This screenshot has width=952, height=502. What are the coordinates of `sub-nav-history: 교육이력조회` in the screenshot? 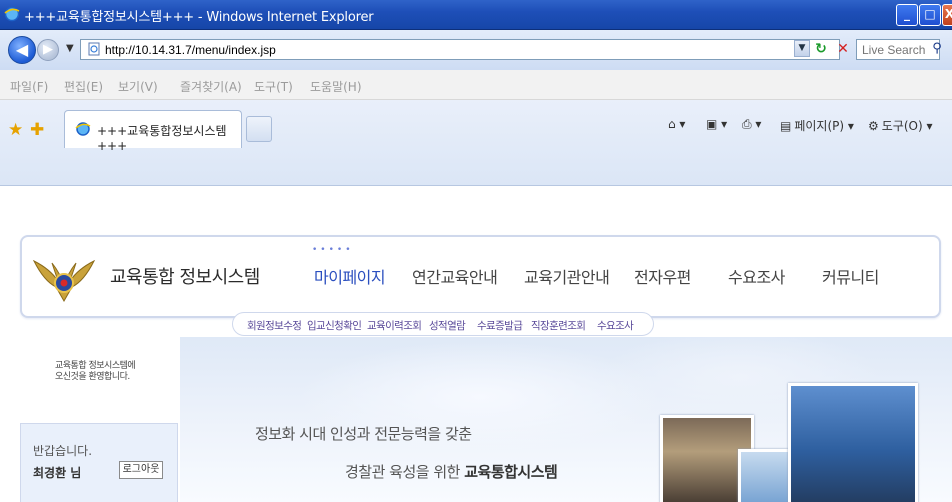 It's located at (394, 325).